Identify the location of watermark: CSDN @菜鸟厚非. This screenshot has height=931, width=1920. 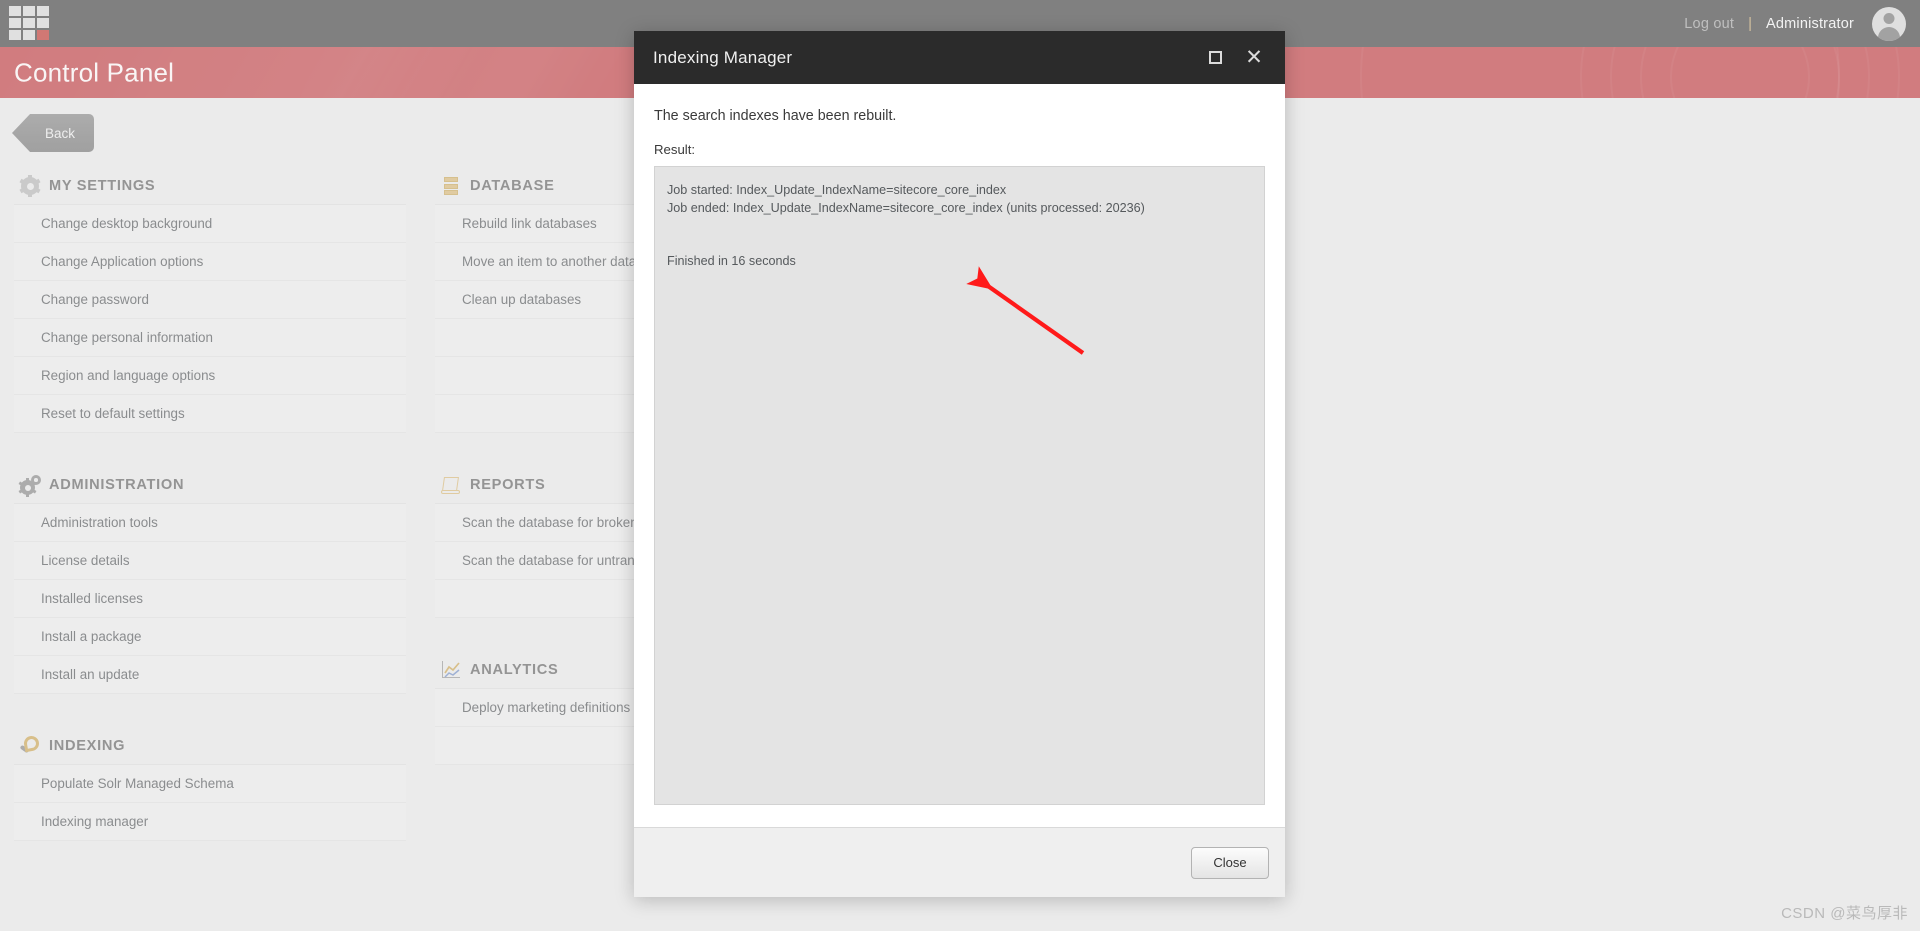
(1844, 913).